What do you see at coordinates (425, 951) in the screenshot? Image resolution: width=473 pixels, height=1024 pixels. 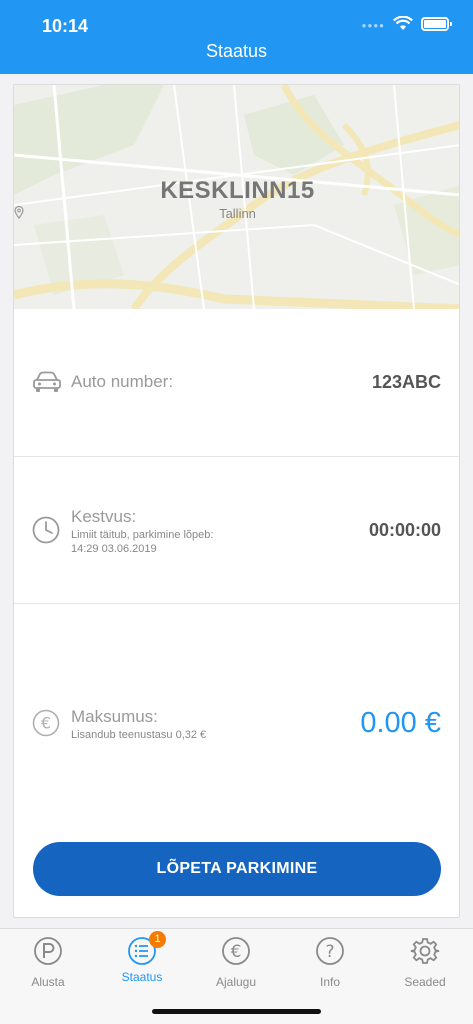 I see `gear-icon` at bounding box center [425, 951].